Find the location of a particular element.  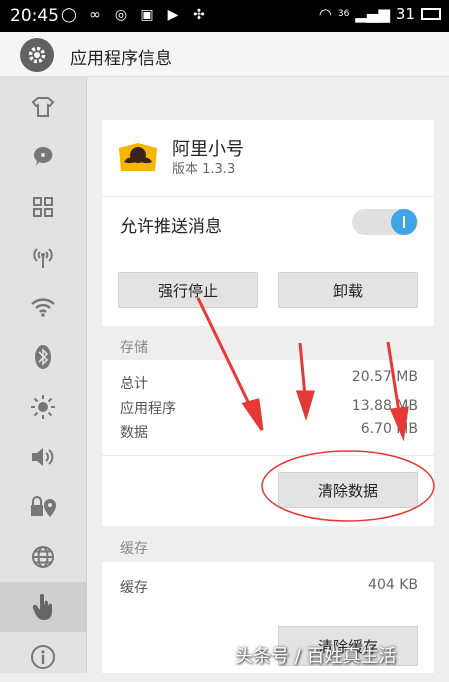

watermark-text: 头条号 / 百姓真生活 is located at coordinates (316, 656).